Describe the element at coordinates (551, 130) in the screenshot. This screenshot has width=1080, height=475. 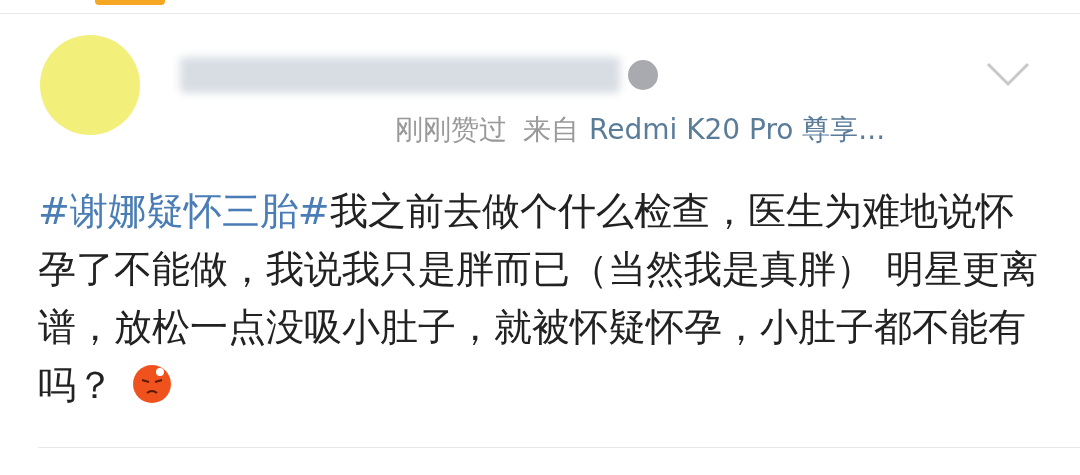
I see `source-label: 来自` at that location.